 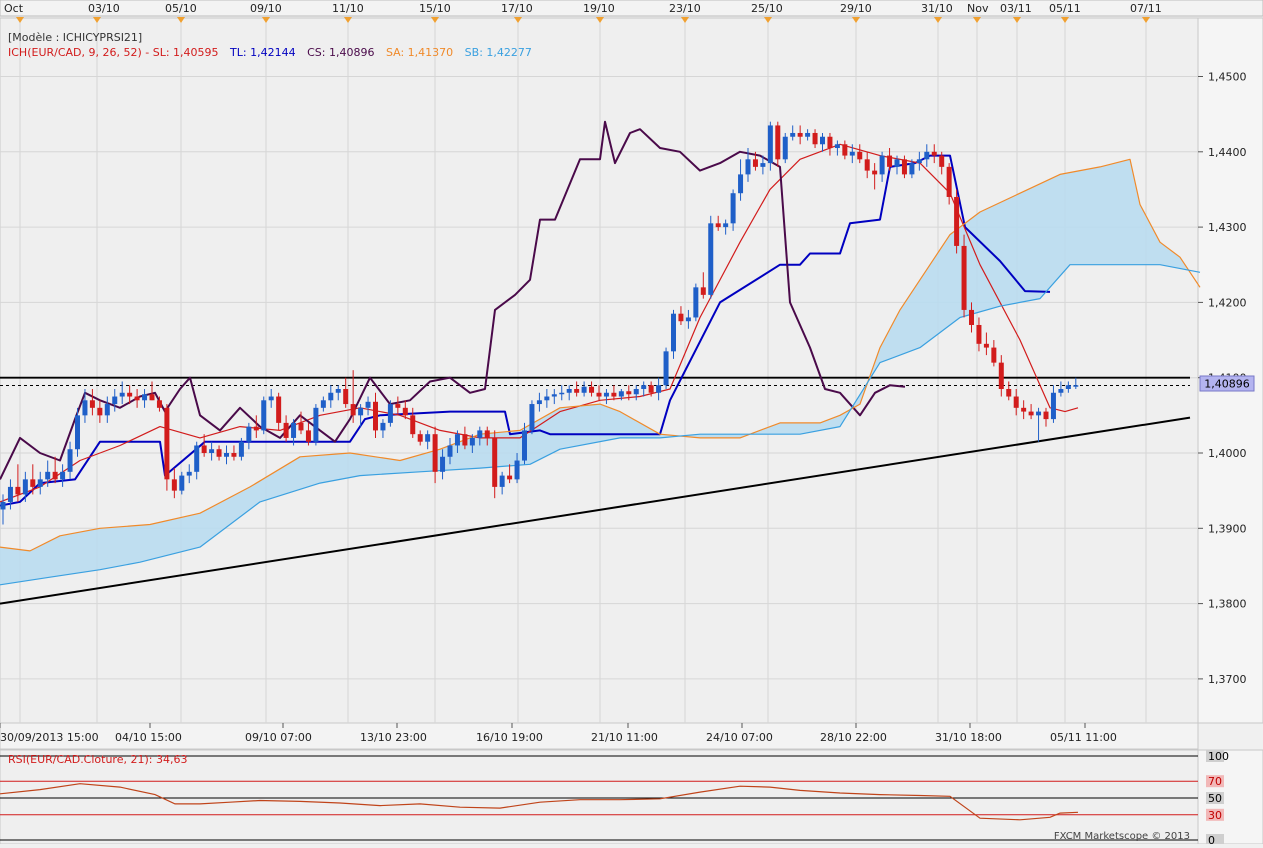 What do you see at coordinates (113, 52) in the screenshot?
I see `legend-ich-sl: ICH(EUR/CAD, 9, 26, 52) - SL: 1,40595` at bounding box center [113, 52].